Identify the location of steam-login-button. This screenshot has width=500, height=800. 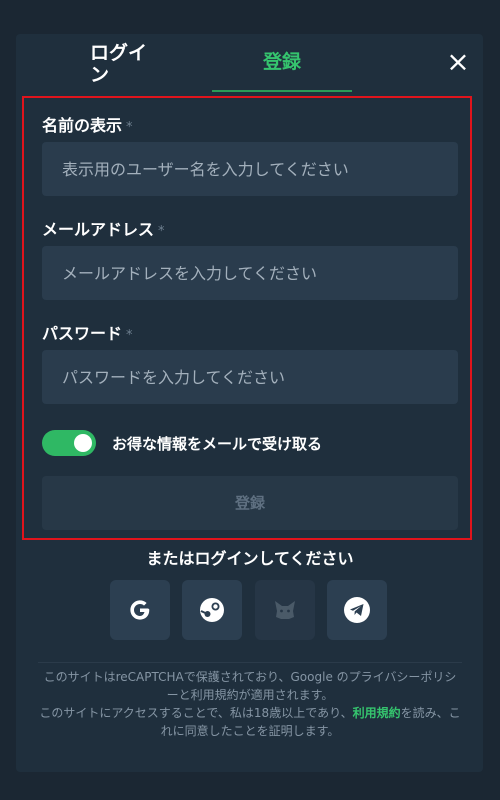
(212, 610).